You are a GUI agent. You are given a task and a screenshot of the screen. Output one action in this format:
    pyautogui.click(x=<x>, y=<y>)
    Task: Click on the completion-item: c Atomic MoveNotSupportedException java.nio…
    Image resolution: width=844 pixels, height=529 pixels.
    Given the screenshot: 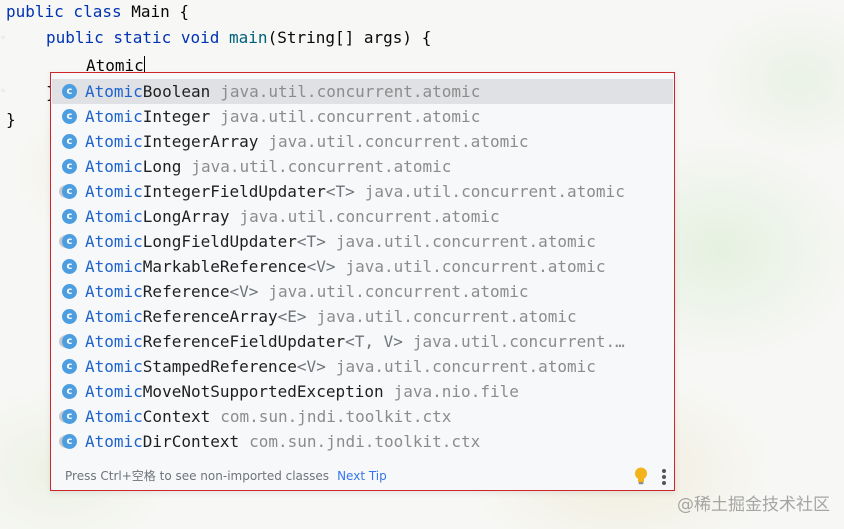 What is the action you would take?
    pyautogui.click(x=362, y=391)
    